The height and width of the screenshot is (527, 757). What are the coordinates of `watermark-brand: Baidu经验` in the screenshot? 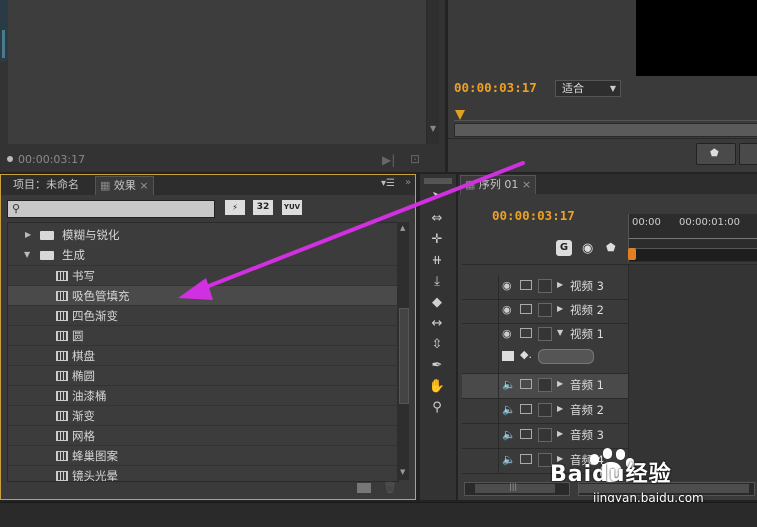 It's located at (611, 474).